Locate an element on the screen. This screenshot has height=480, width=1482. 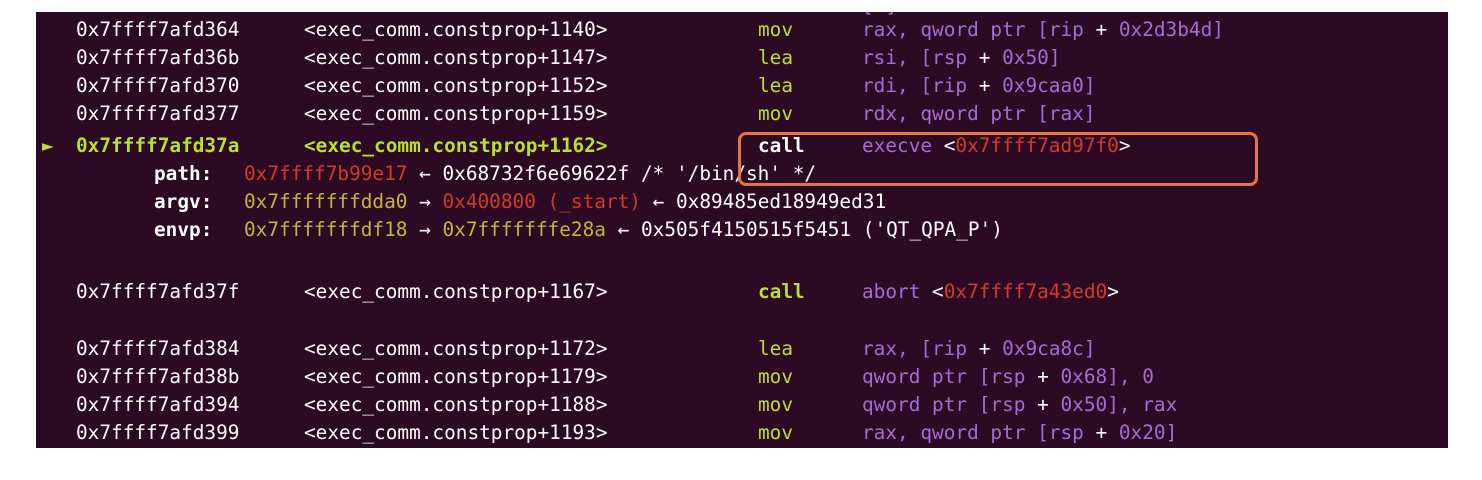
operand-part: 0x9caa0 is located at coordinates (1043, 85).